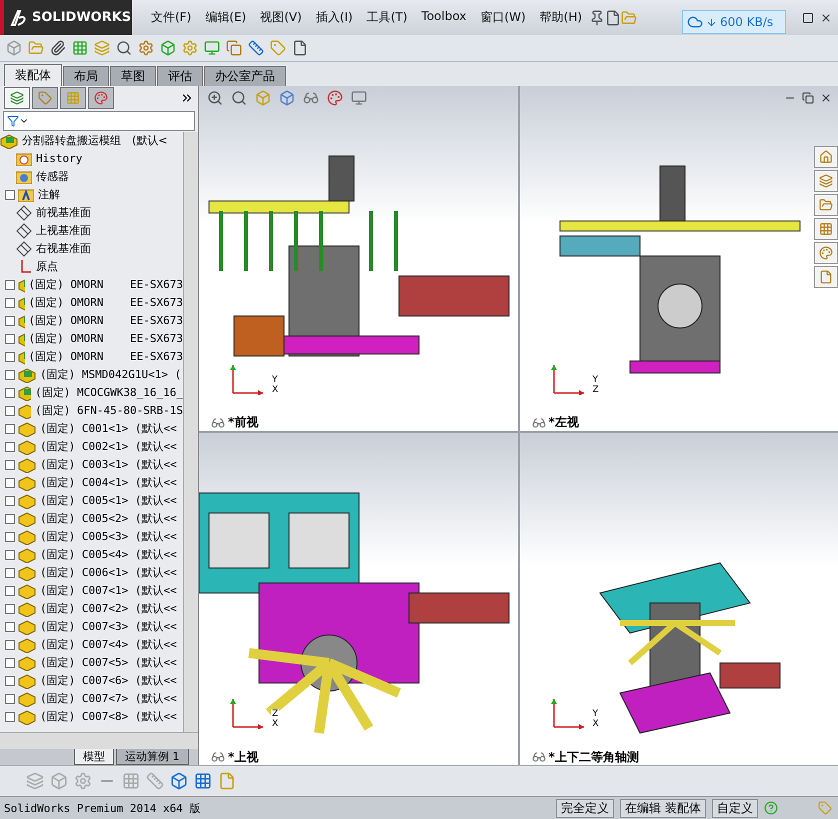  Describe the element at coordinates (613, 18) in the screenshot. I see `new-file-icon` at that location.